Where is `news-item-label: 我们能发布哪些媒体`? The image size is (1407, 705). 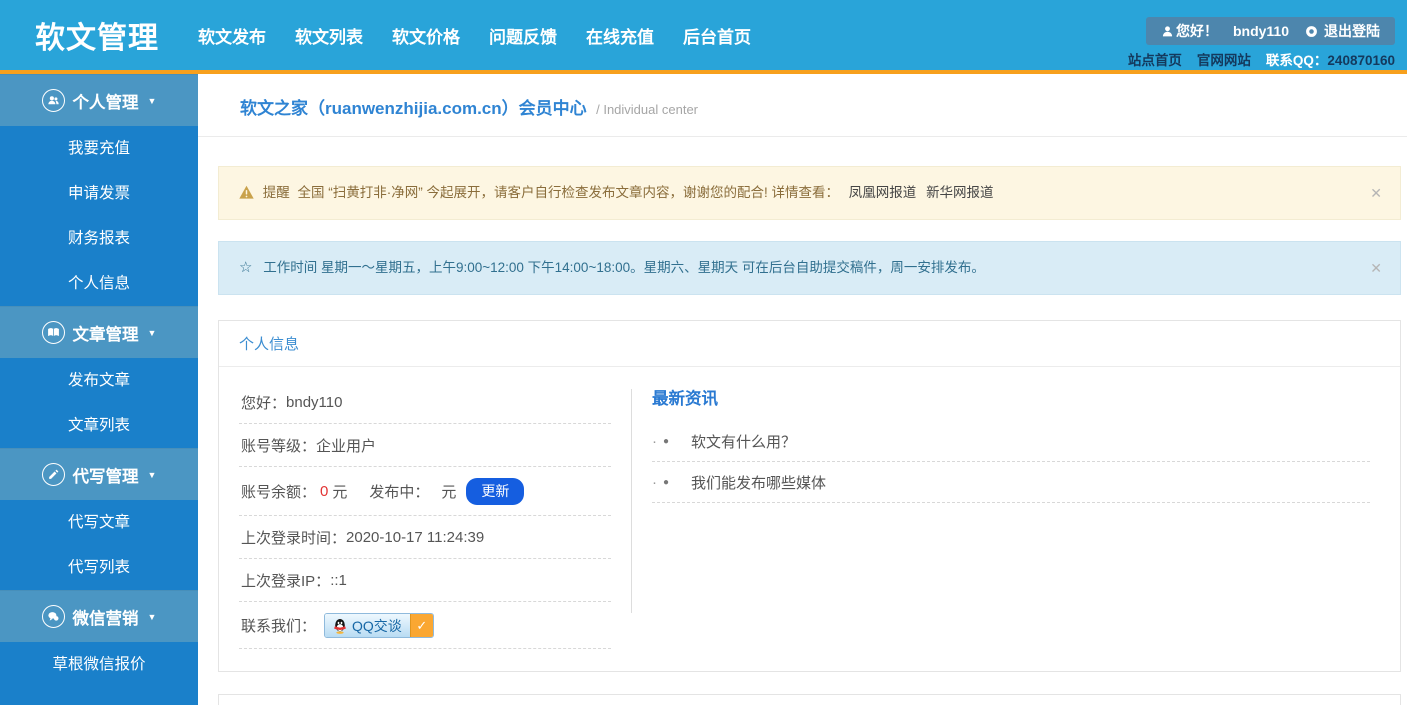
news-item-label: 我们能发布哪些媒体 is located at coordinates (759, 483).